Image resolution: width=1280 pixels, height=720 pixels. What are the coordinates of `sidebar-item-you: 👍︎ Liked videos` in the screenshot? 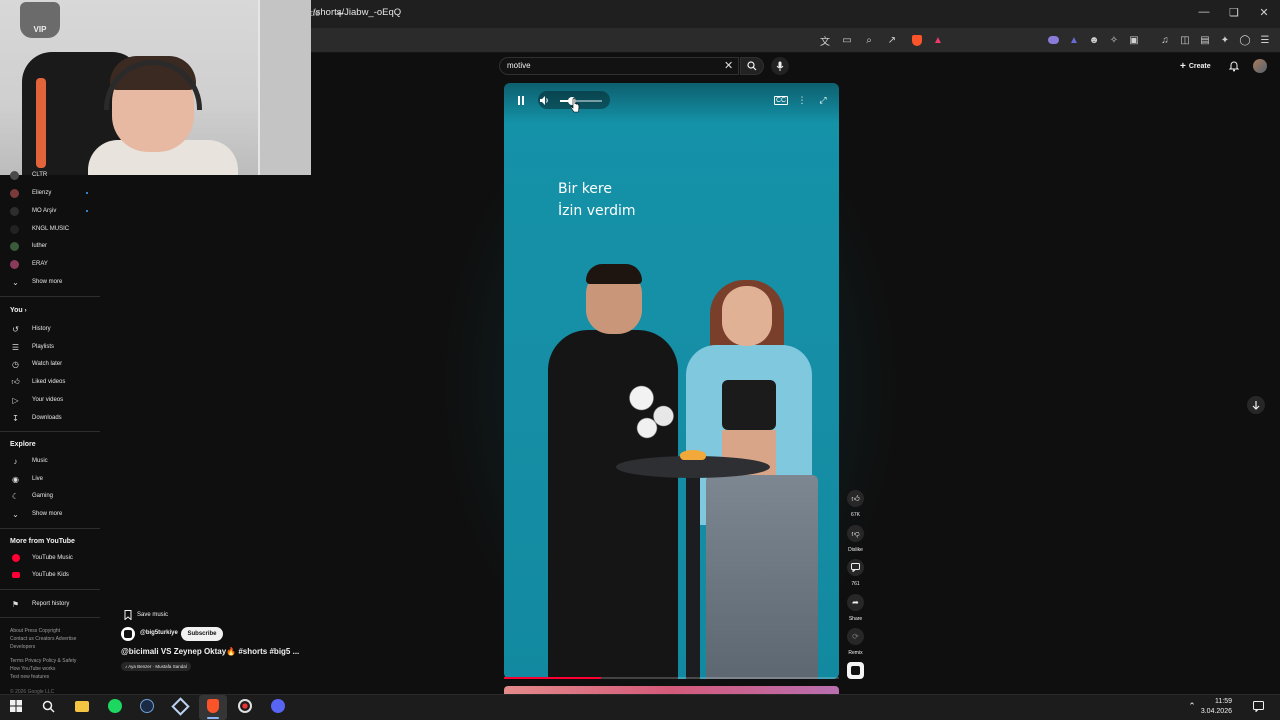 It's located at (50, 382).